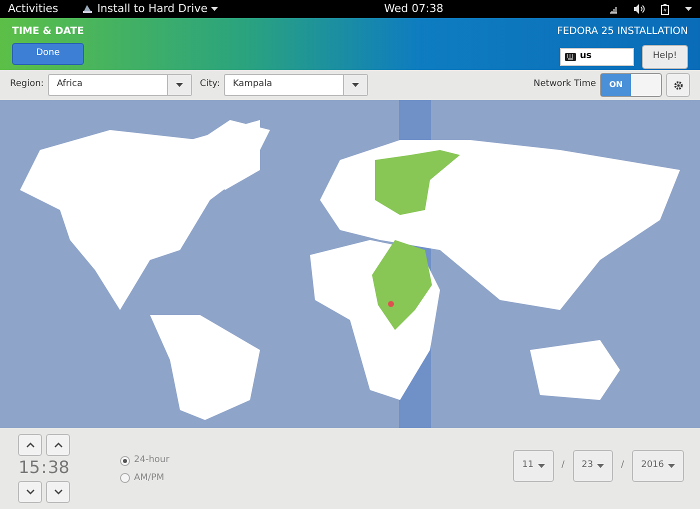 Image resolution: width=700 pixels, height=509 pixels. Describe the element at coordinates (593, 466) in the screenshot. I see `day-dropdown: 23` at that location.